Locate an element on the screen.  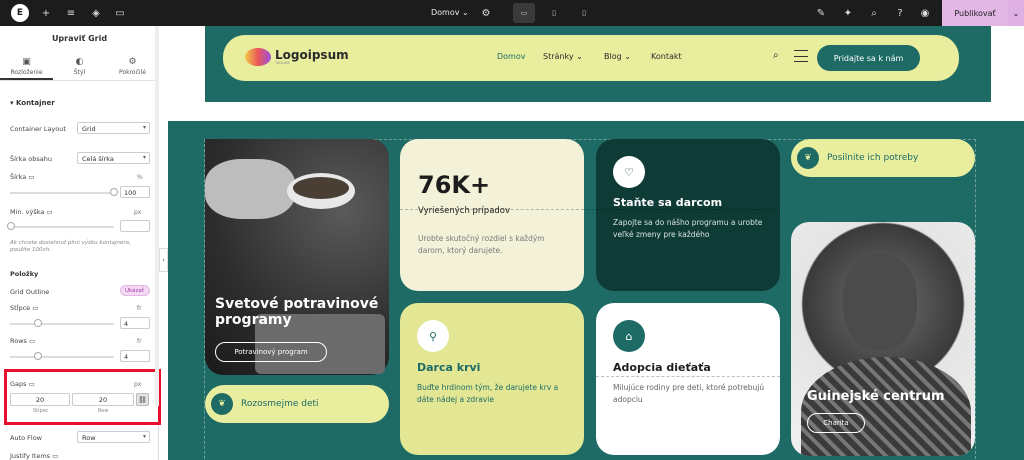
min-height-input is located at coordinates (135, 226).